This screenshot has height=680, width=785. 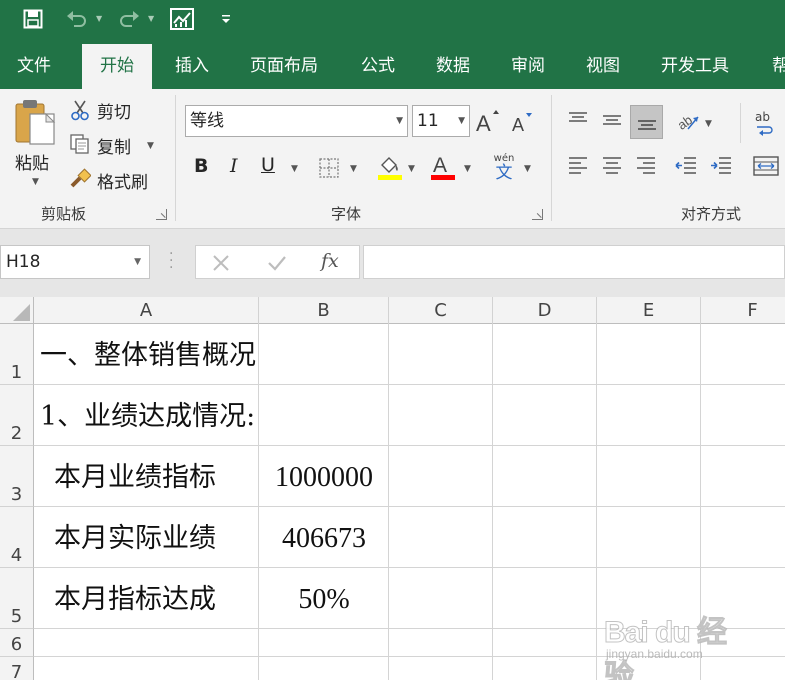 I want to click on font-name-combo: 等线 ▼, so click(x=296, y=121).